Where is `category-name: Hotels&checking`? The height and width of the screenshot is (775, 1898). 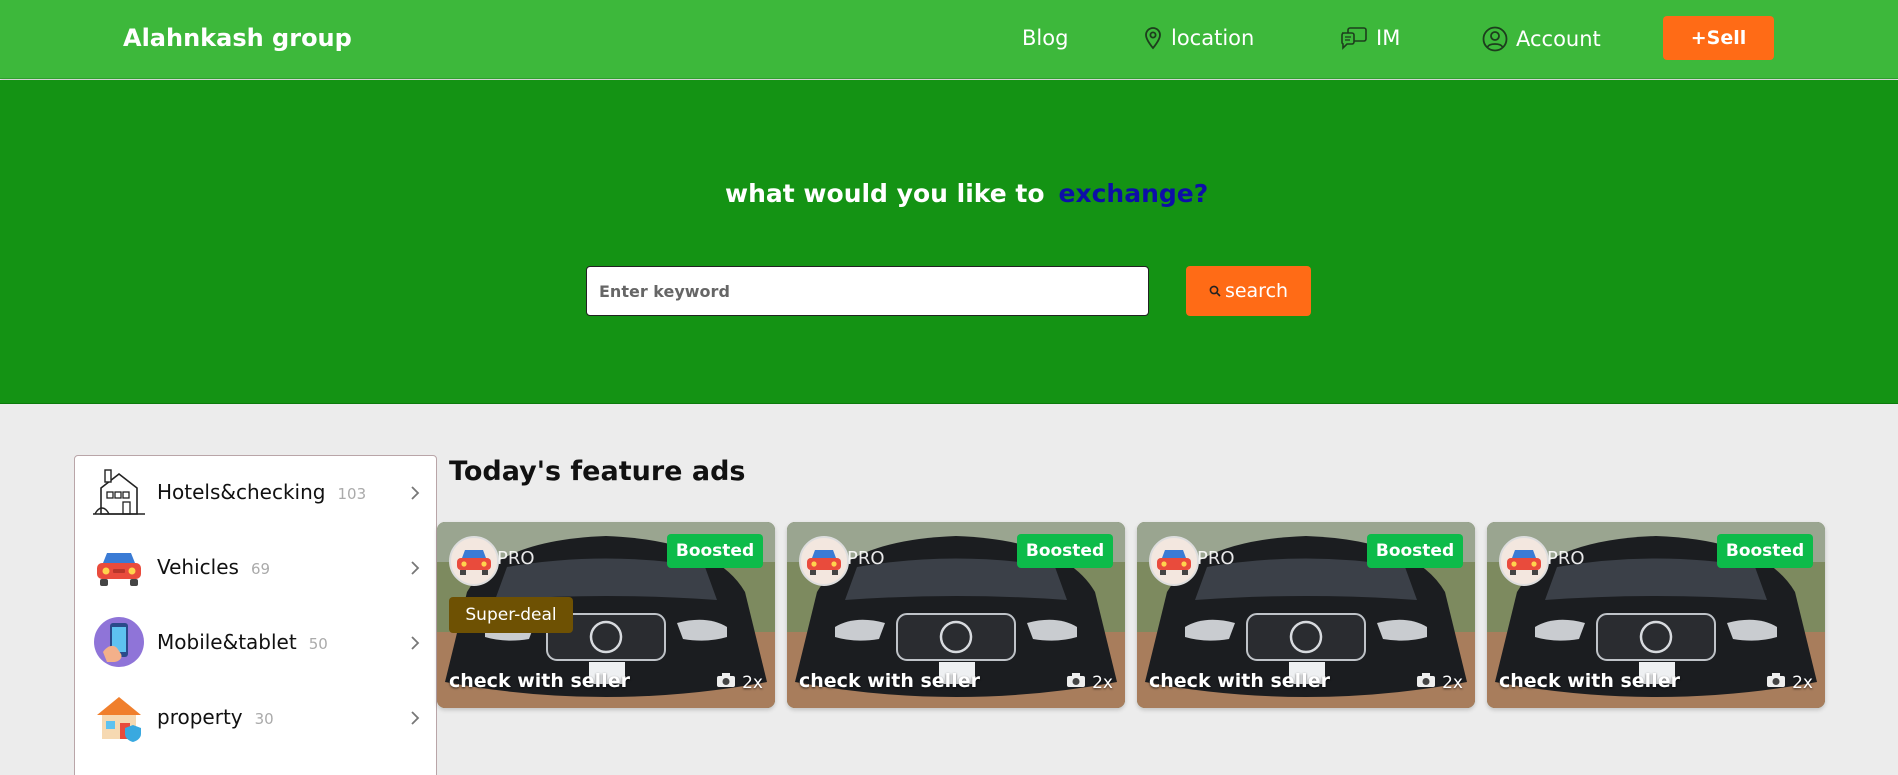 category-name: Hotels&checking is located at coordinates (241, 492).